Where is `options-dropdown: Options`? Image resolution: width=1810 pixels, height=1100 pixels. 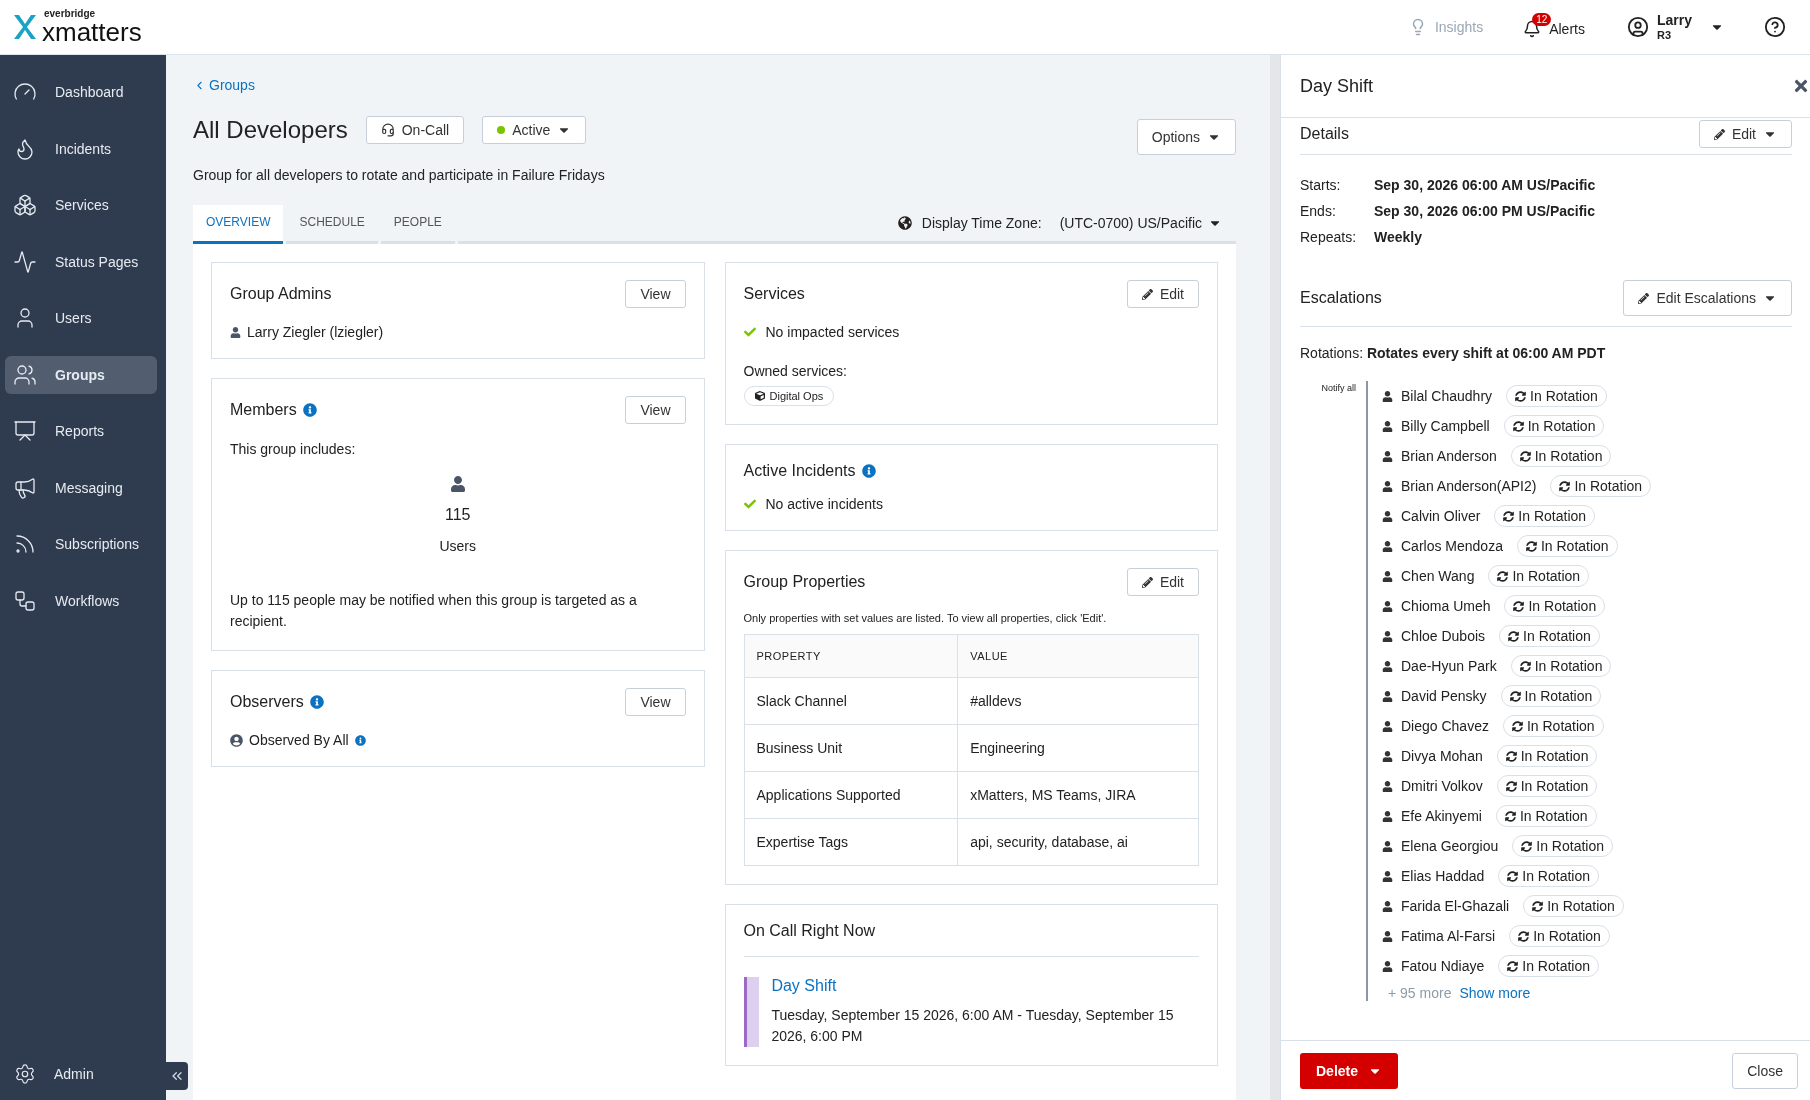 options-dropdown: Options is located at coordinates (1186, 137).